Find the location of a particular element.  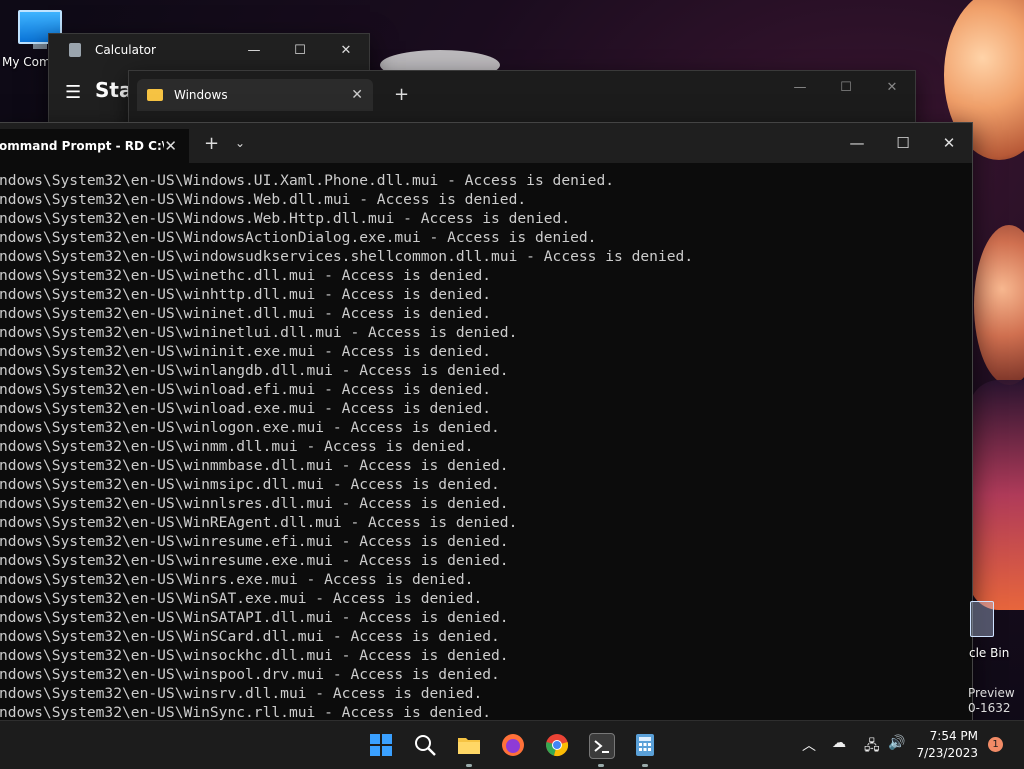

terminal-tab-command-prompt: ommand Prompt - RD C:\ /S ✕ is located at coordinates (94, 146).